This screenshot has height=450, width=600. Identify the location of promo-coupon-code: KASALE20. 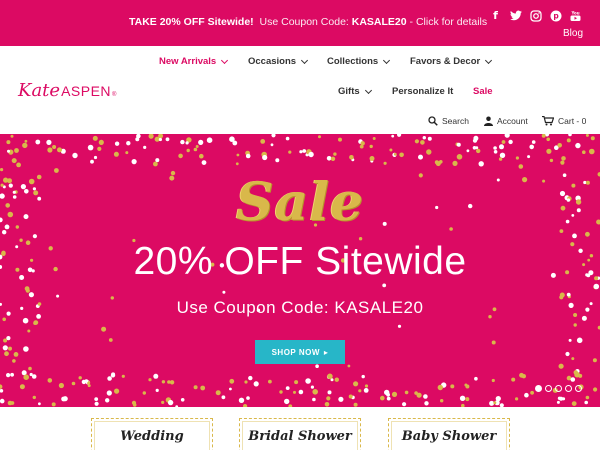
(379, 22).